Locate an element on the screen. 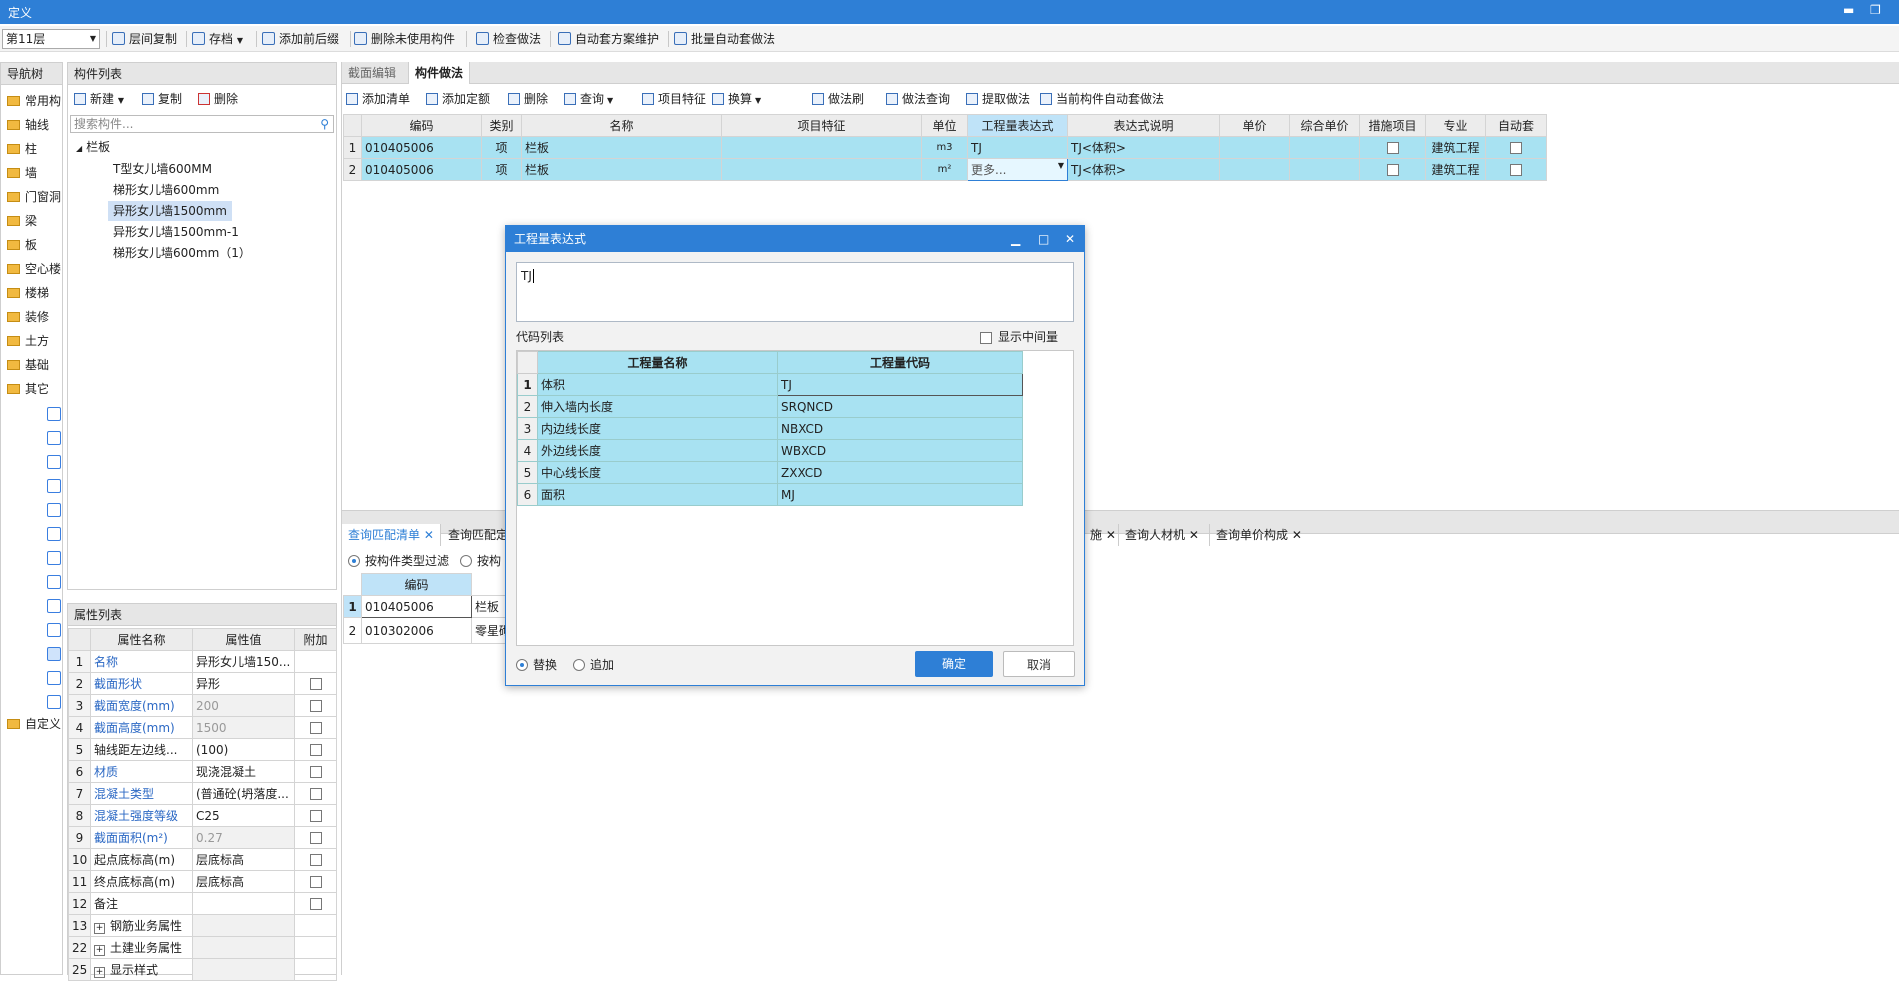  property-value: 现浇混凝土 is located at coordinates (243, 771).